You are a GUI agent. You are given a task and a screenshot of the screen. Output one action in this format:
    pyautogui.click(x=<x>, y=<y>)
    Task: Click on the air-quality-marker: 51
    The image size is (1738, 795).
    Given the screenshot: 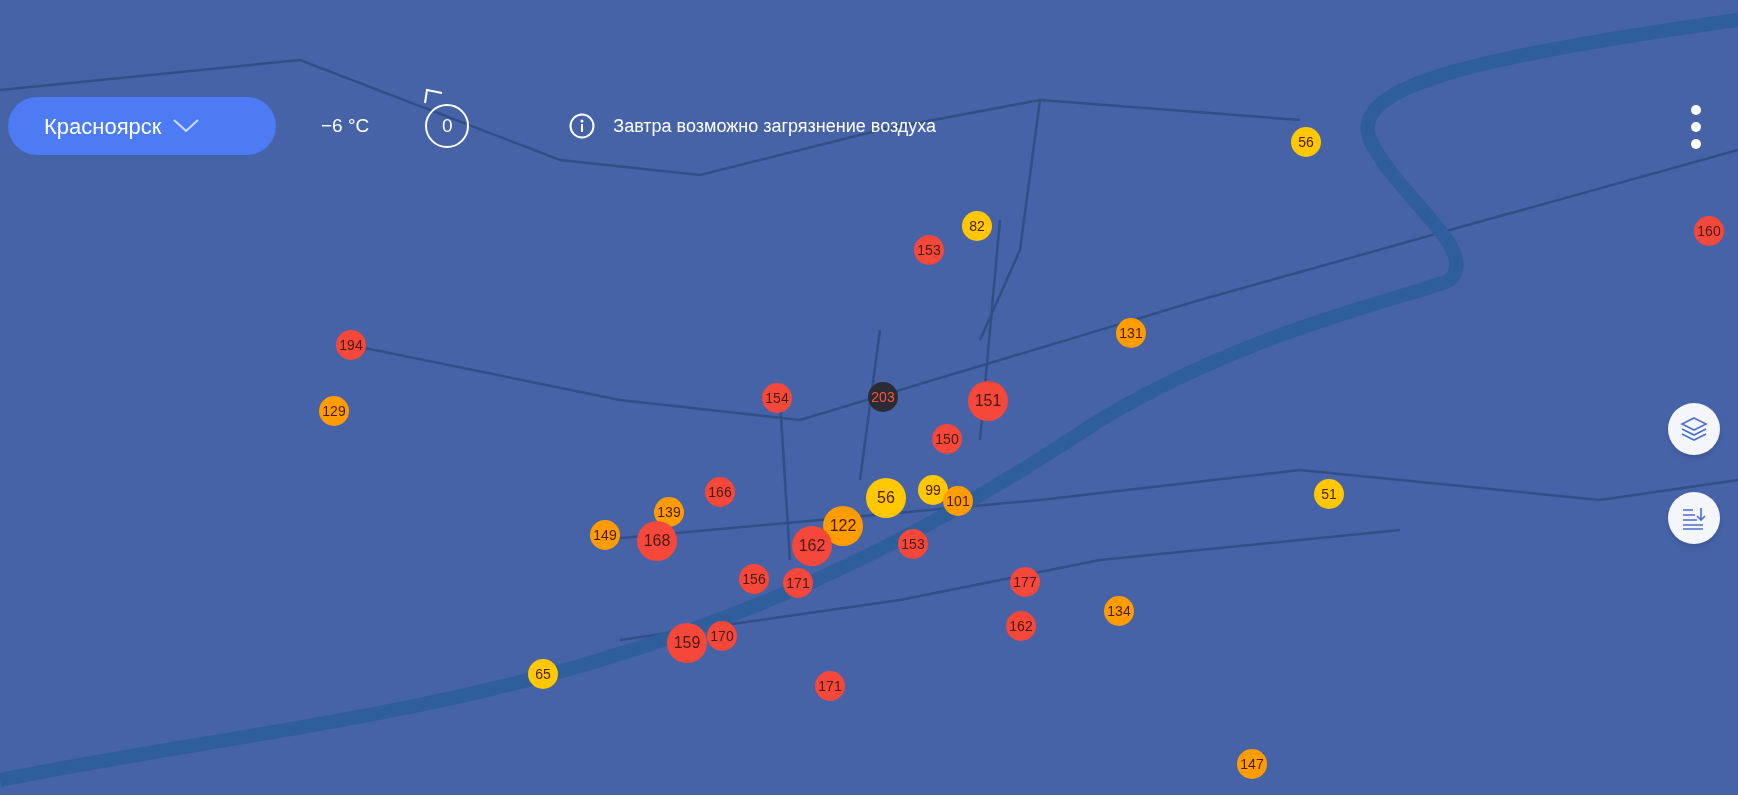 What is the action you would take?
    pyautogui.click(x=1329, y=494)
    